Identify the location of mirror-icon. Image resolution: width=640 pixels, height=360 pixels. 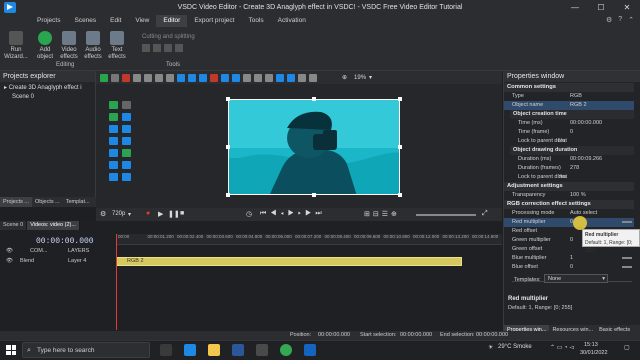
(291, 77).